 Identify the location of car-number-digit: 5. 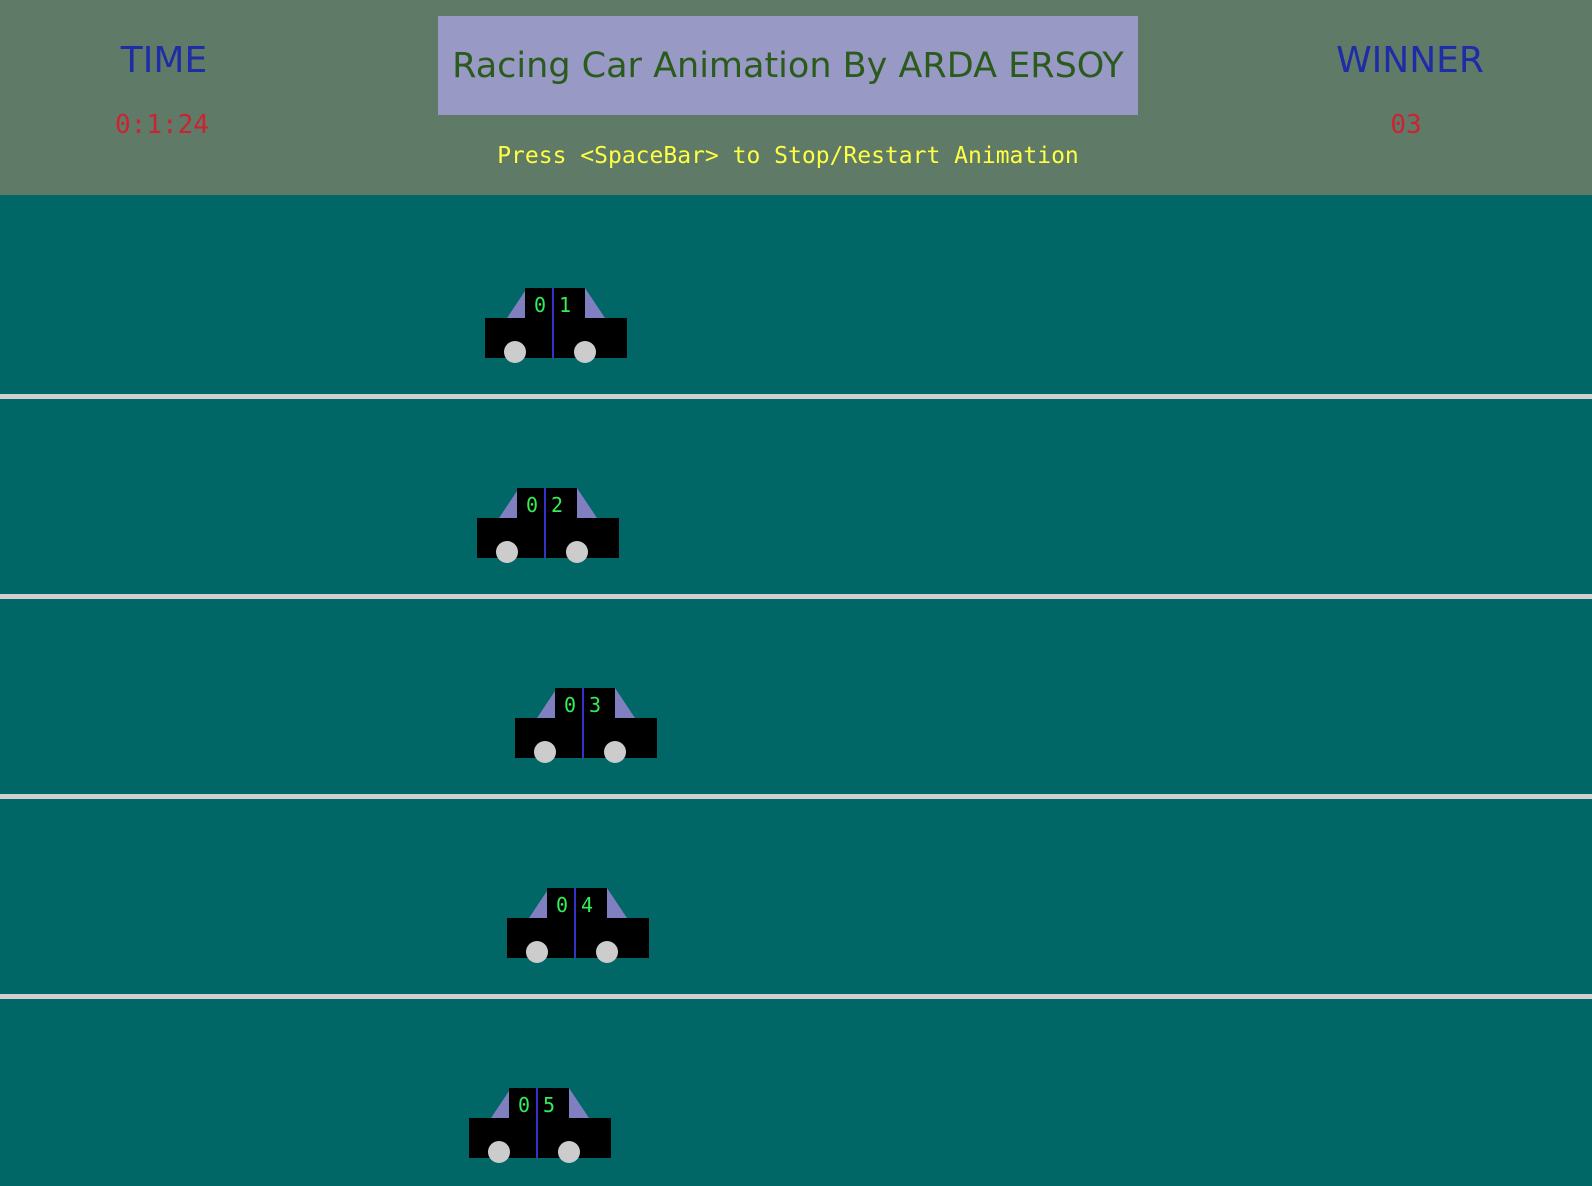
(549, 1105).